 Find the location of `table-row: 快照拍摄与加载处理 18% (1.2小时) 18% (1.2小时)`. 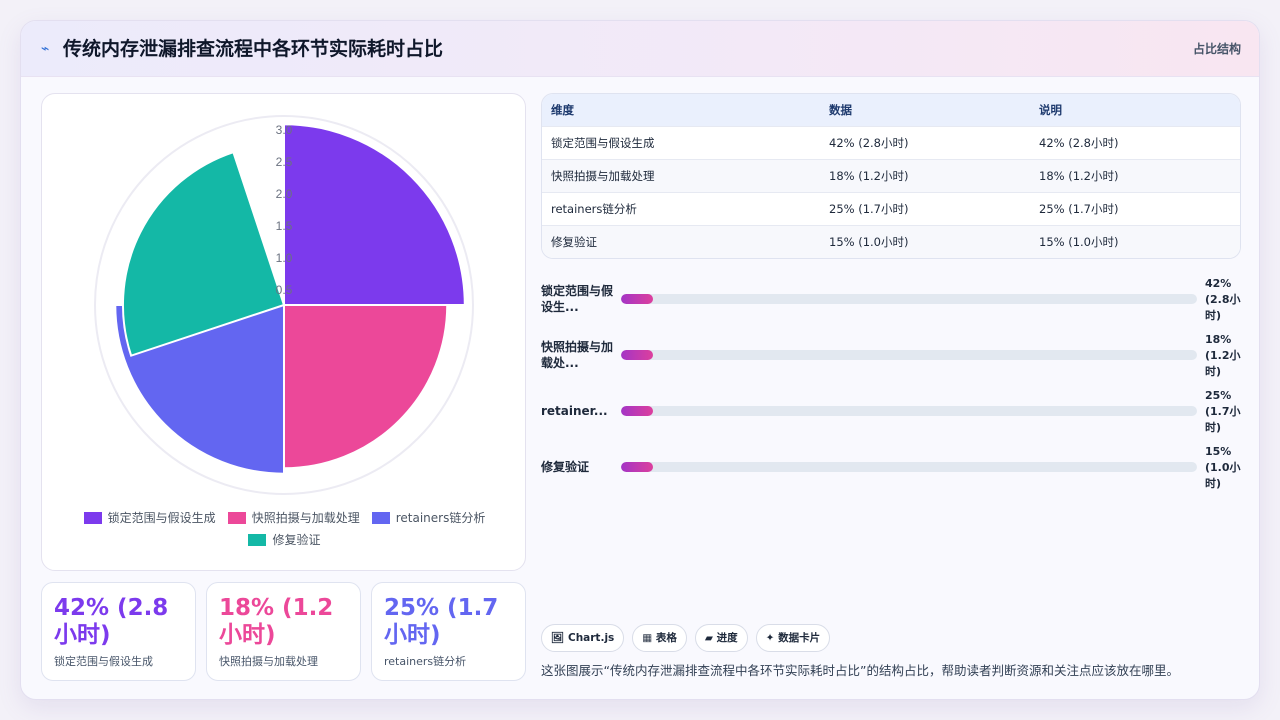

table-row: 快照拍摄与加载处理 18% (1.2小时) 18% (1.2小时) is located at coordinates (891, 175).